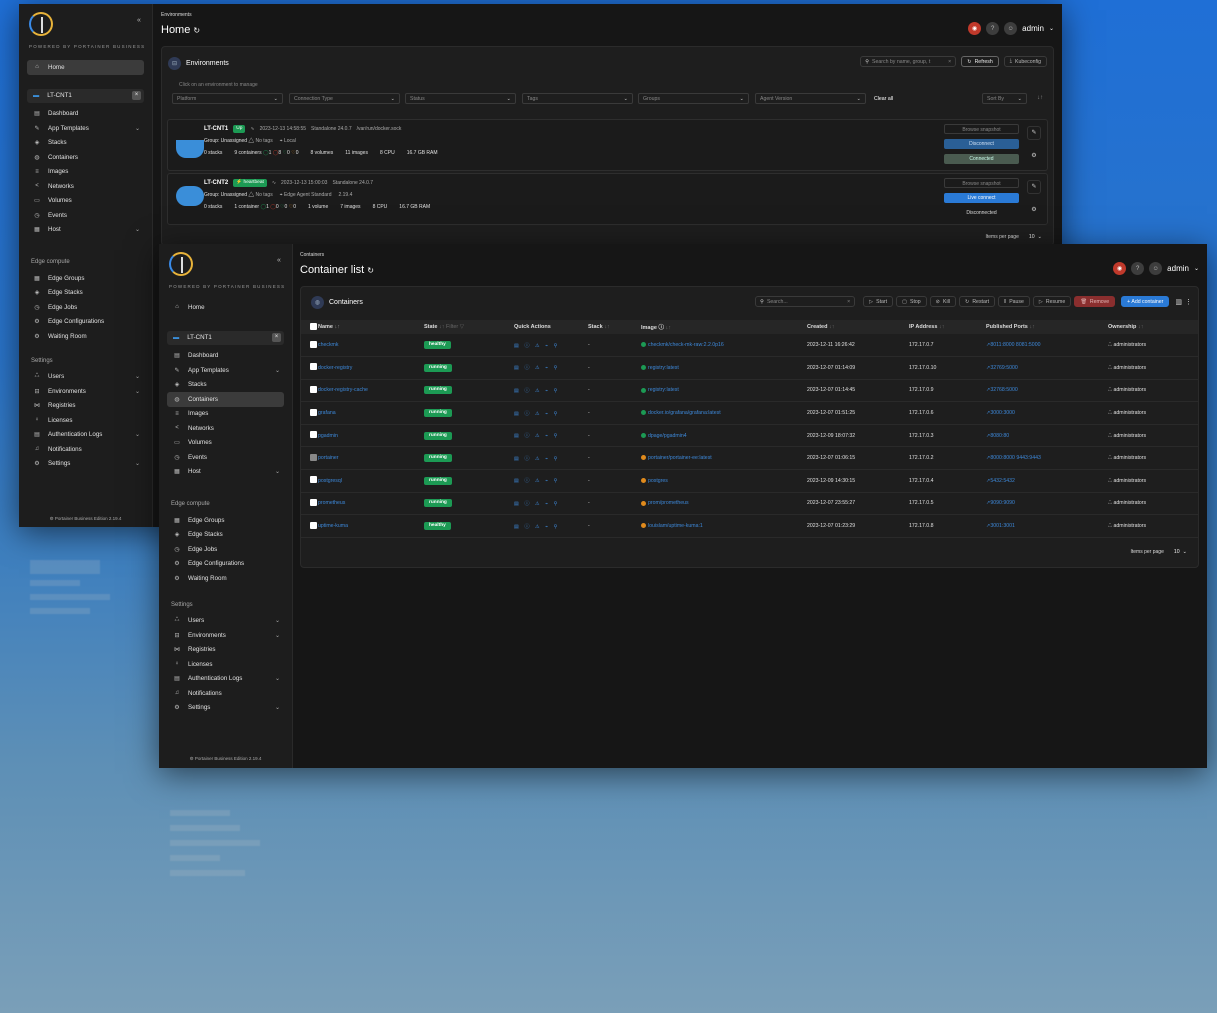  Describe the element at coordinates (85, 278) in the screenshot. I see `sidebar-item-edge-groups: ▦ Edge Groups` at that location.